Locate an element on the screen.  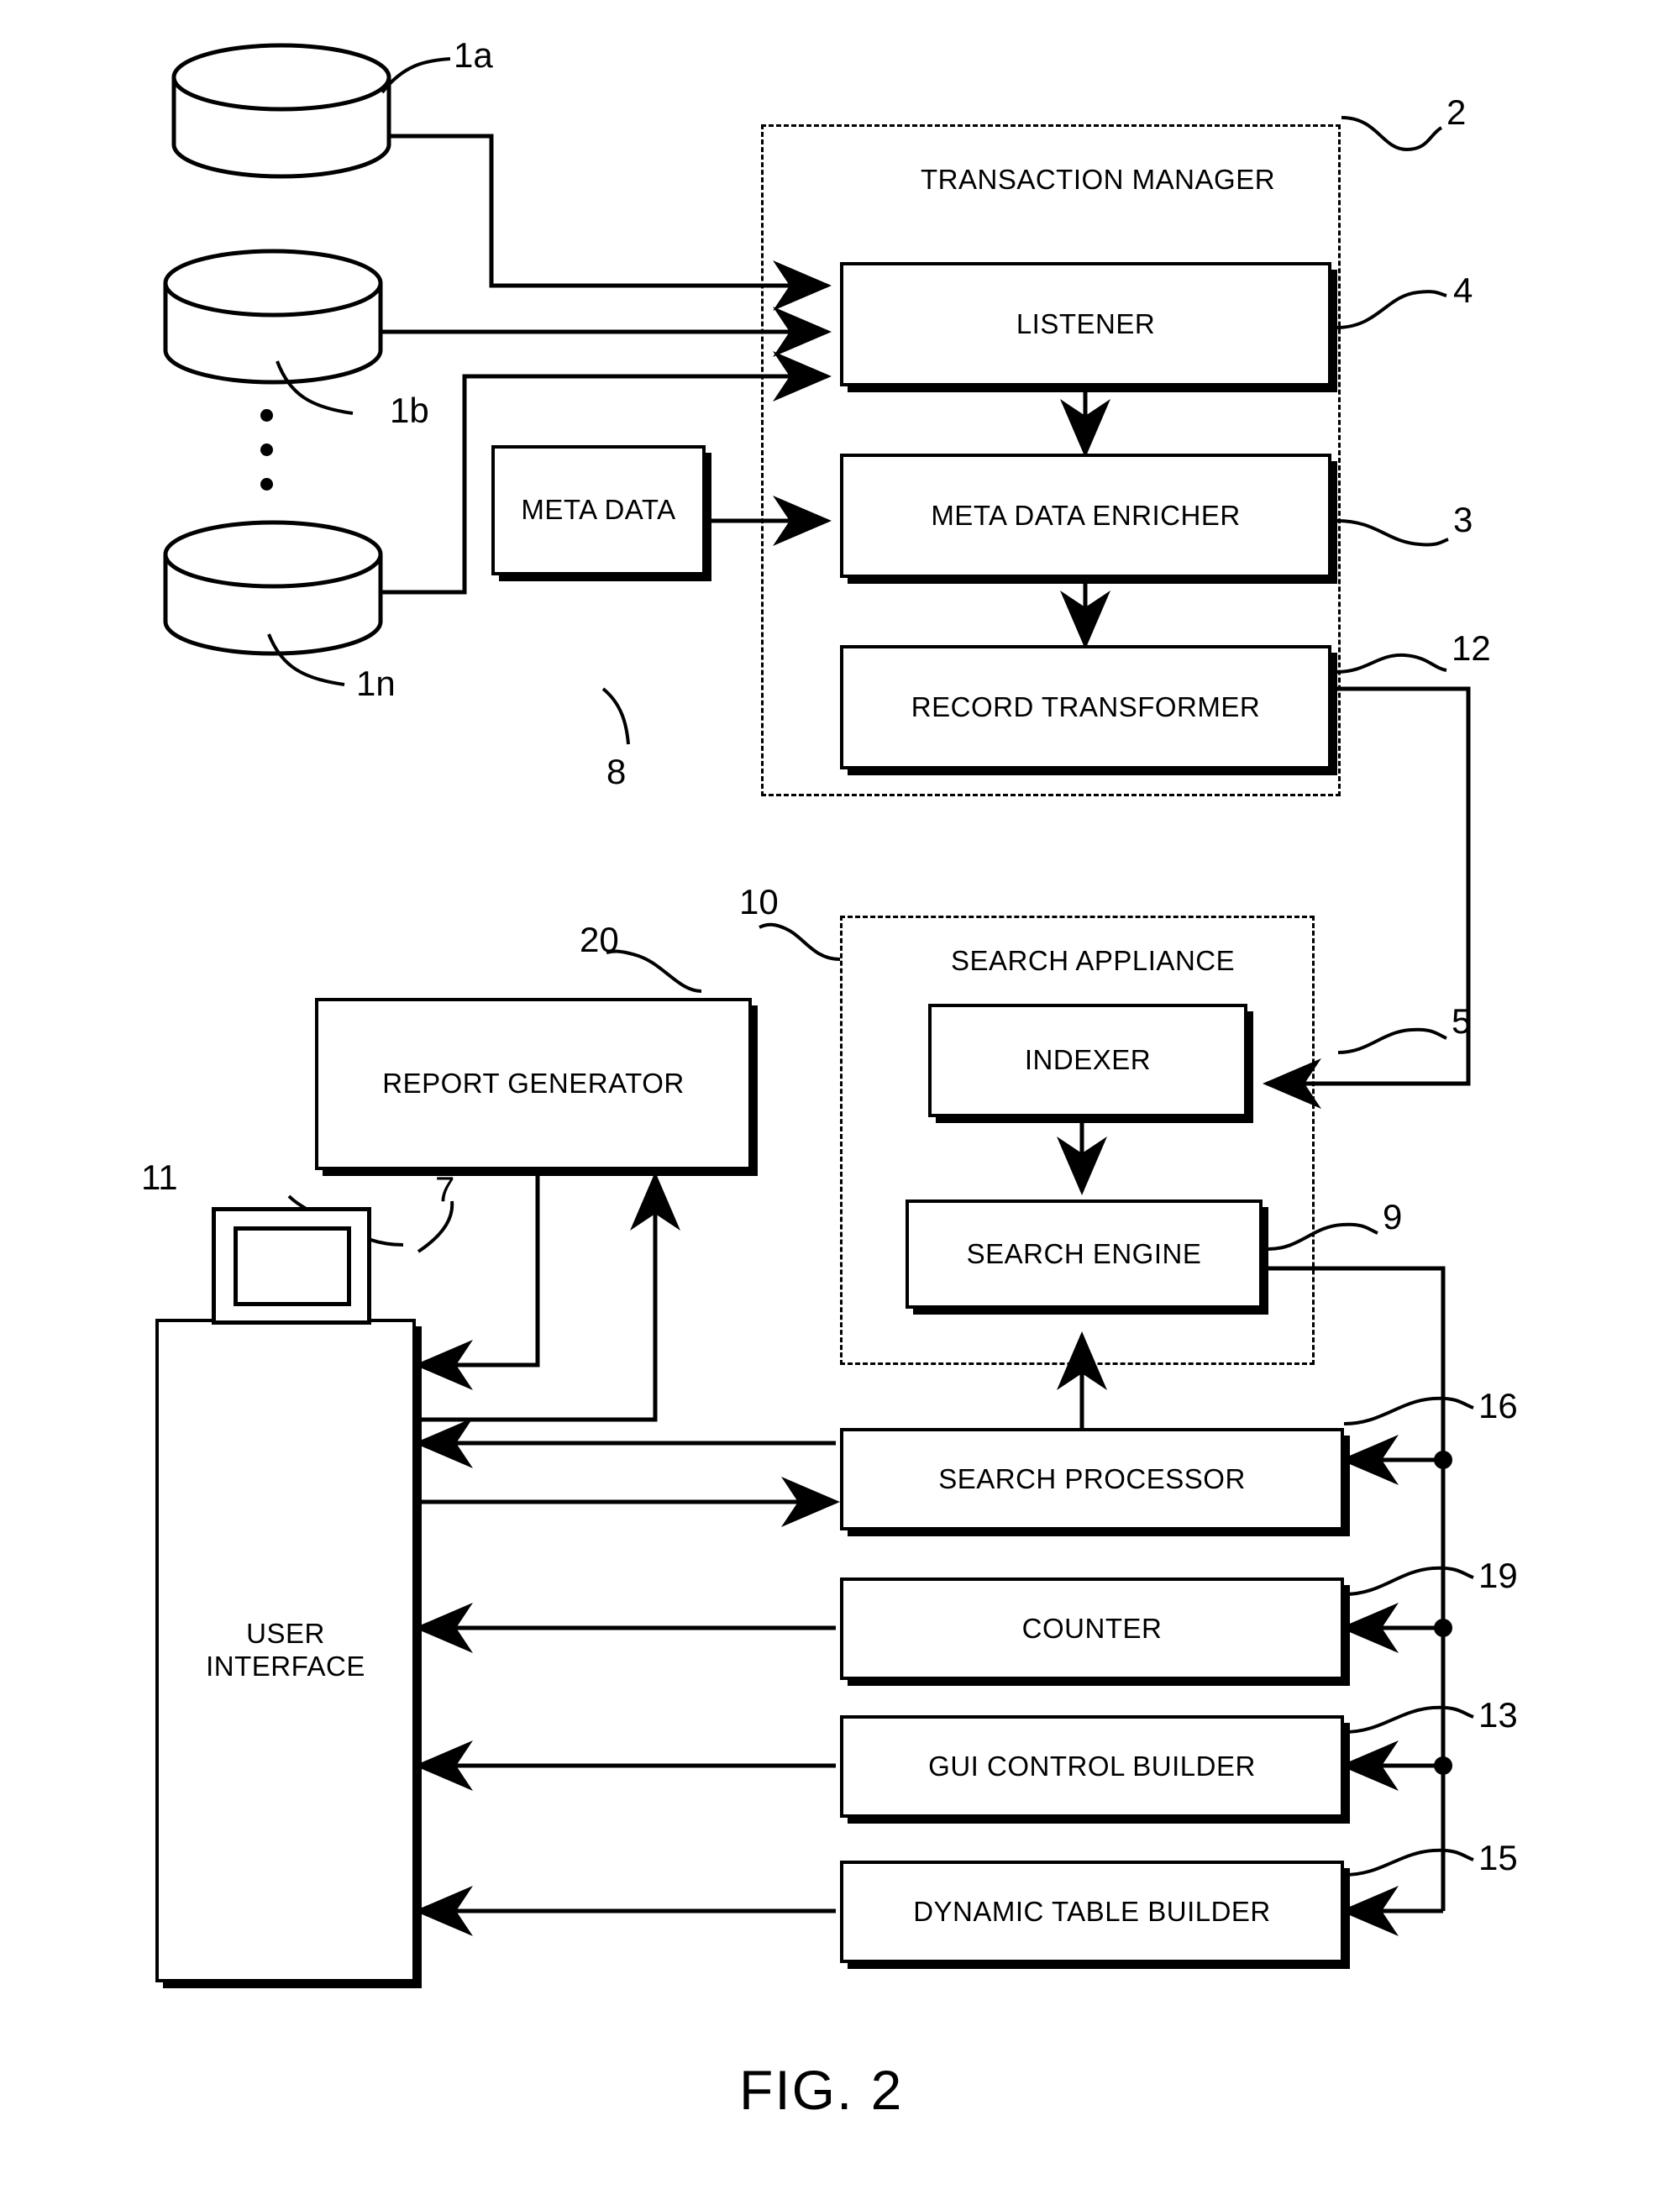
block-search-processor: SEARCH PROCESSOR is located at coordinates (1092, 1479).